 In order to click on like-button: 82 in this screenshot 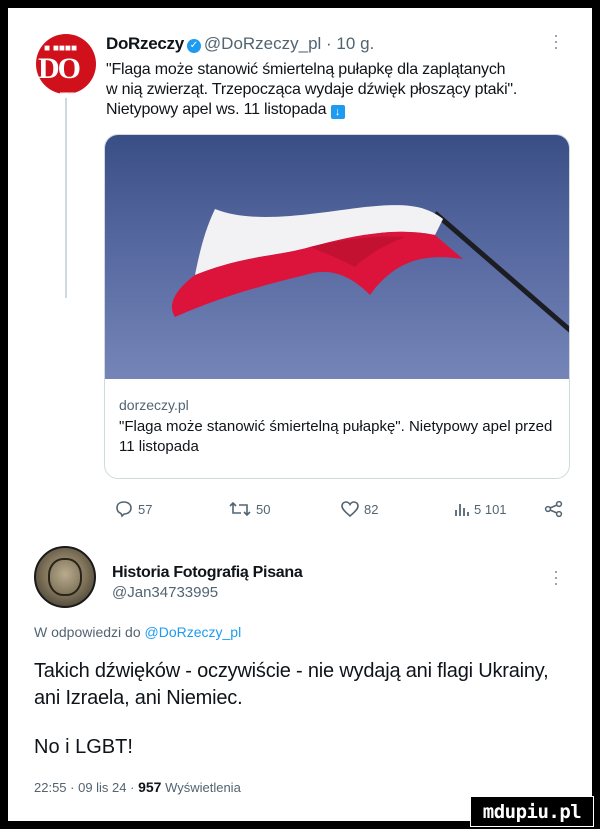, I will do `click(359, 509)`.